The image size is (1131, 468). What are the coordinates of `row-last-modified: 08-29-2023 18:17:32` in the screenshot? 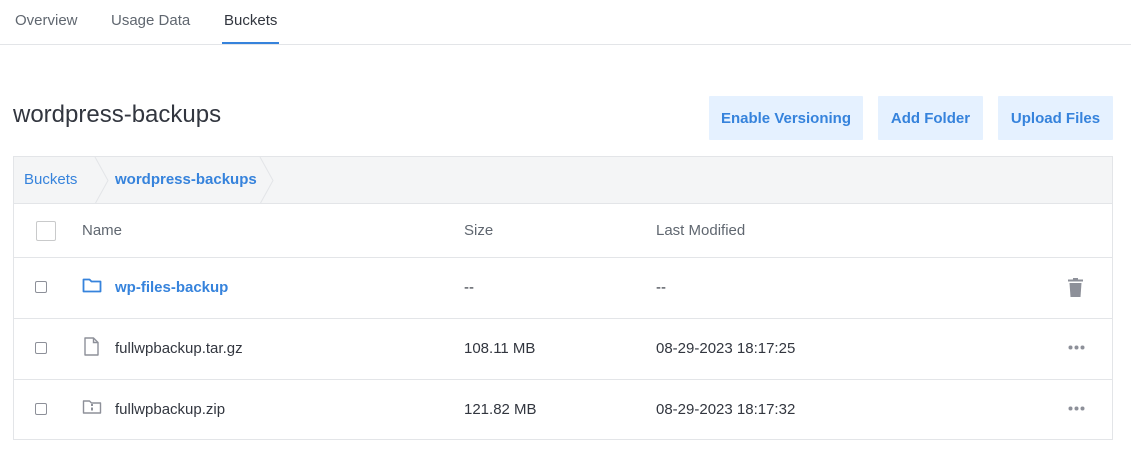 It's located at (726, 409).